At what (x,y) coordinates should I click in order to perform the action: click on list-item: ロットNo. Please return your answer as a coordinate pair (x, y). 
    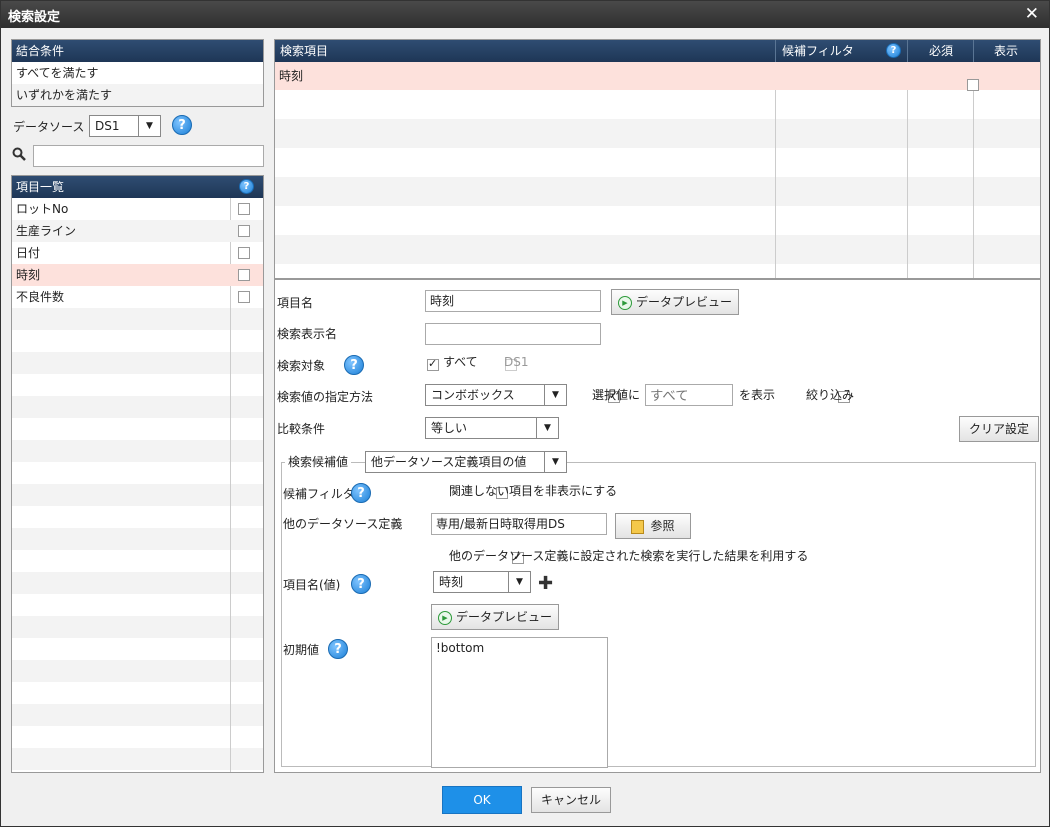
    Looking at the image, I should click on (137, 209).